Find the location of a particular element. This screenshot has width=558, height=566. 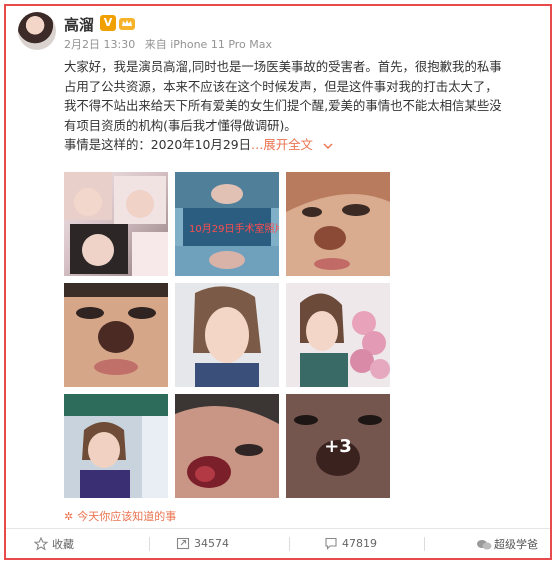

post-image-photo: 10月29日手术室照片 is located at coordinates (227, 224).